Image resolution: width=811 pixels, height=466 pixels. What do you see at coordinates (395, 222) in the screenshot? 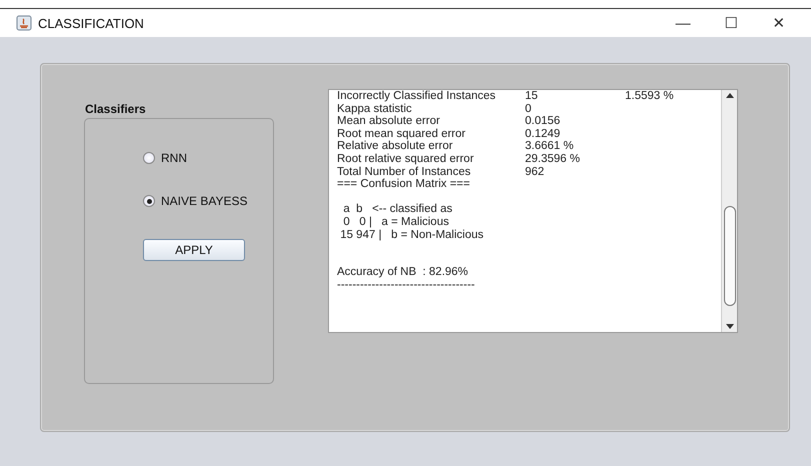
I see `output-line: 0 0 | a = Malicious` at bounding box center [395, 222].